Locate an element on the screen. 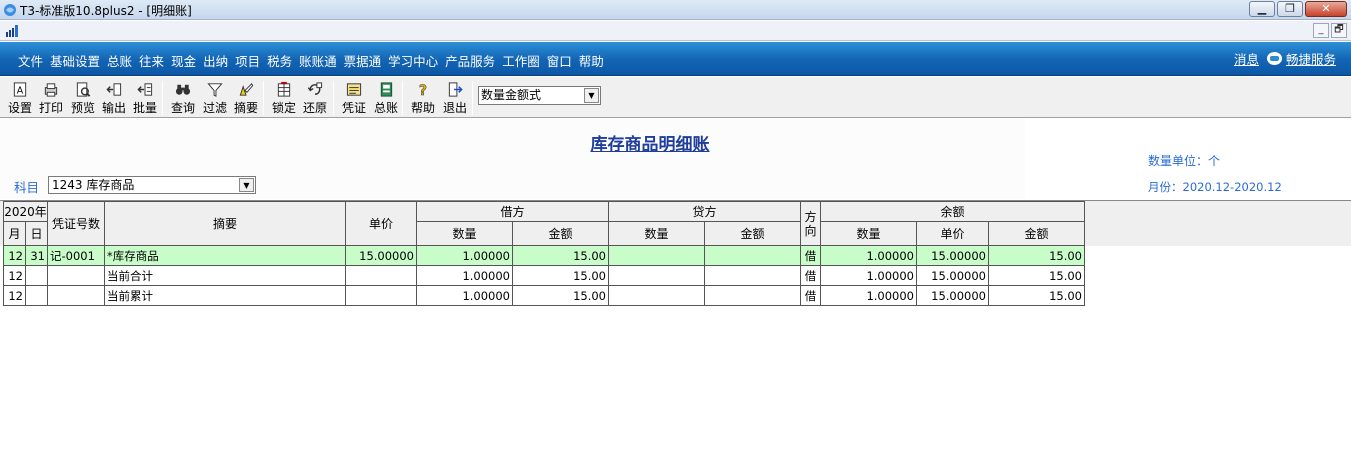 The height and width of the screenshot is (467, 1351). minimize-button: ▁ is located at coordinates (1262, 9).